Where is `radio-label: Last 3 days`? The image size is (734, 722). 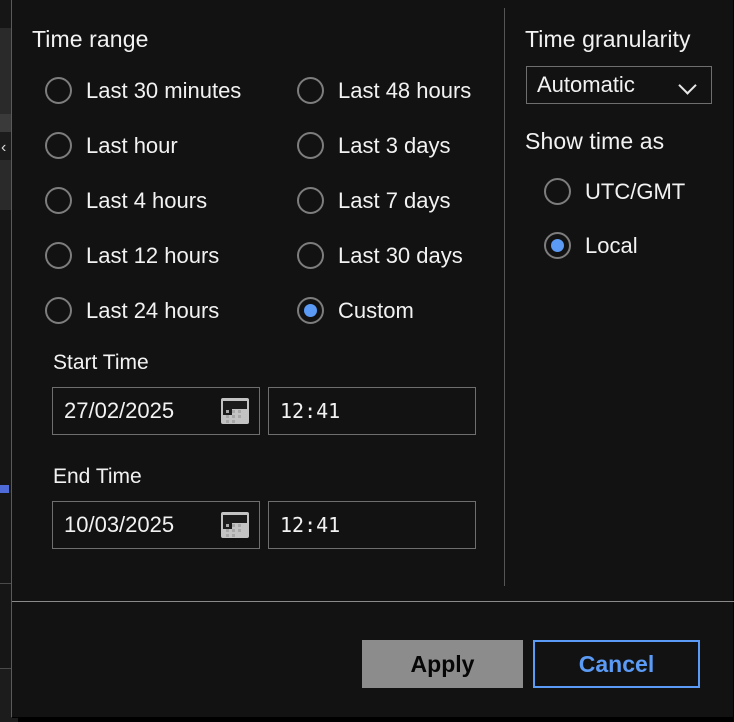
radio-label: Last 3 days is located at coordinates (394, 145).